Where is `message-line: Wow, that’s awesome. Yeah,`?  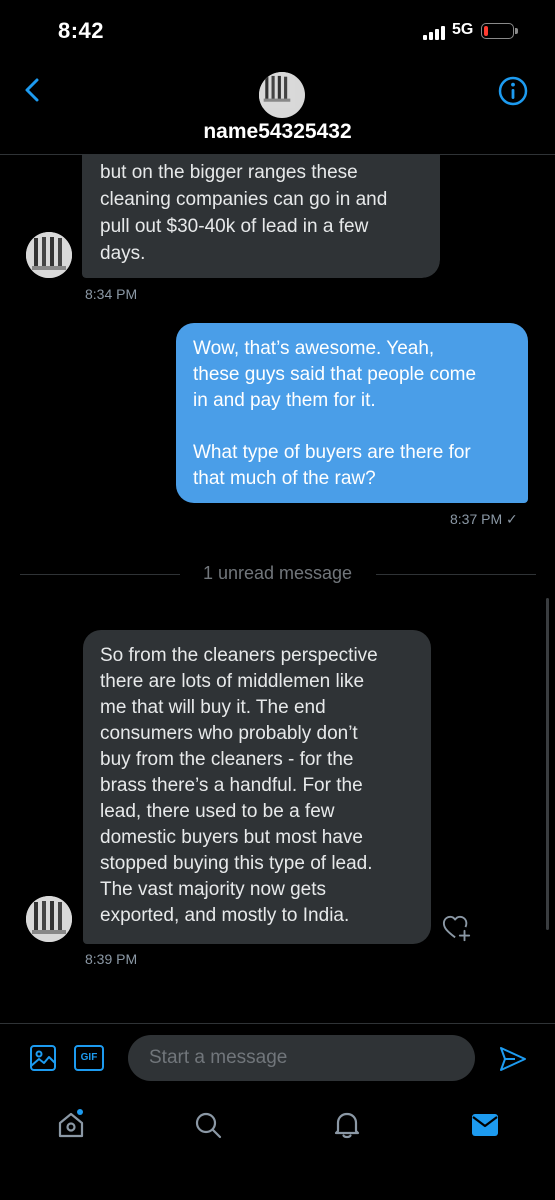
message-line: Wow, that’s awesome. Yeah, is located at coordinates (314, 348).